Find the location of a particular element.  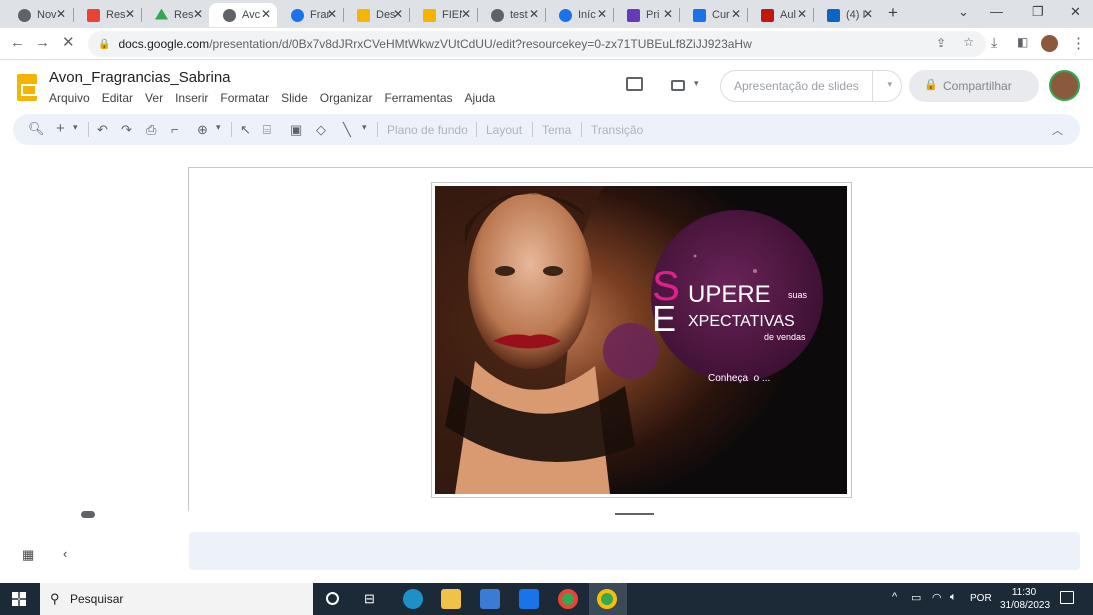

taskbar-search: ⚲ Pesquisar is located at coordinates (176, 599).